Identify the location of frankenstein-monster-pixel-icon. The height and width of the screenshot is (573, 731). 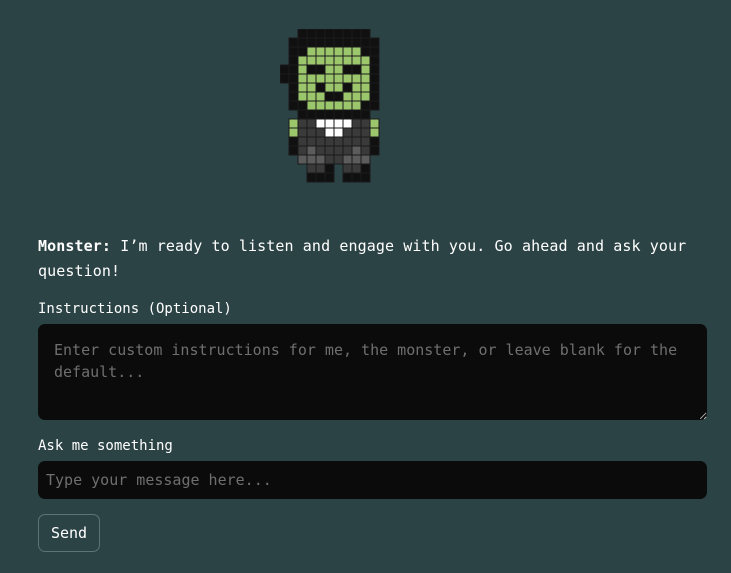
(330, 106).